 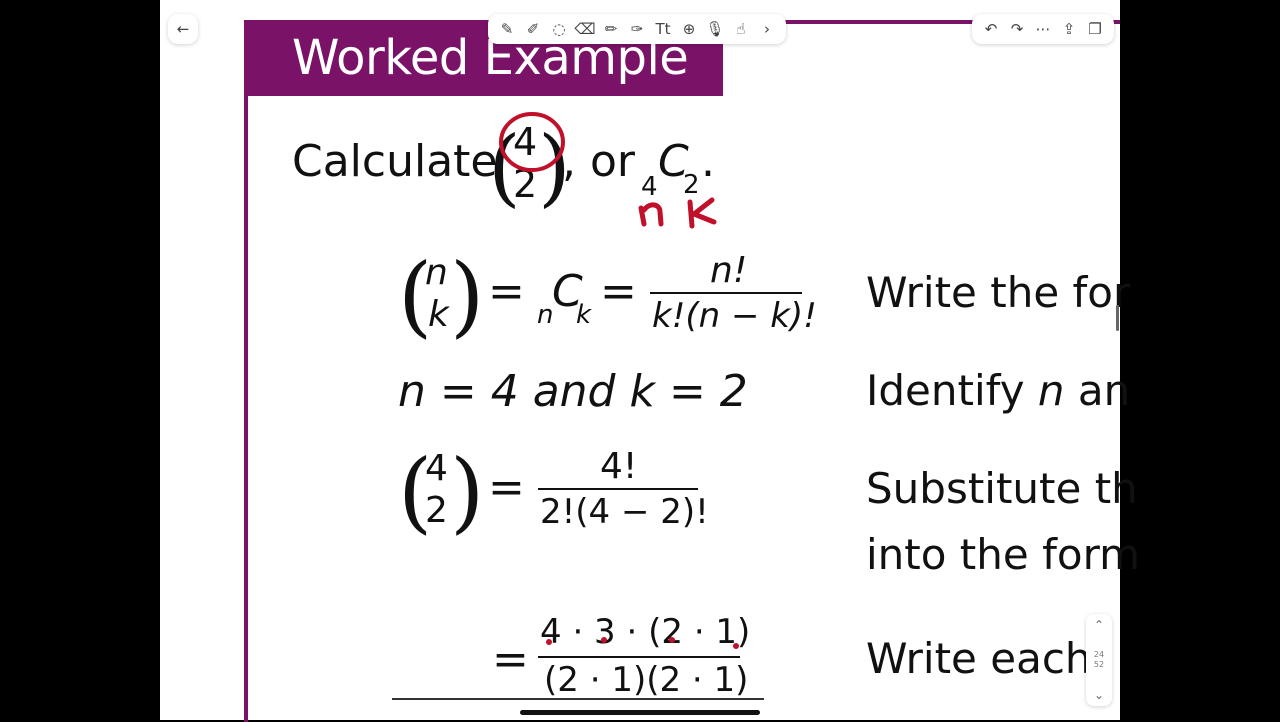 I want to click on redo-icon: ↷, so click(x=1017, y=29).